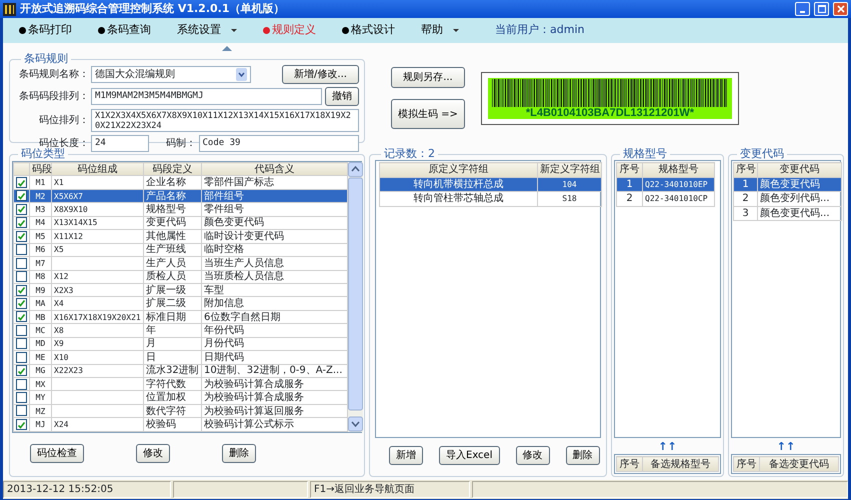 The image size is (851, 500). What do you see at coordinates (57, 453) in the screenshot?
I see `action-button: 码位检查` at bounding box center [57, 453].